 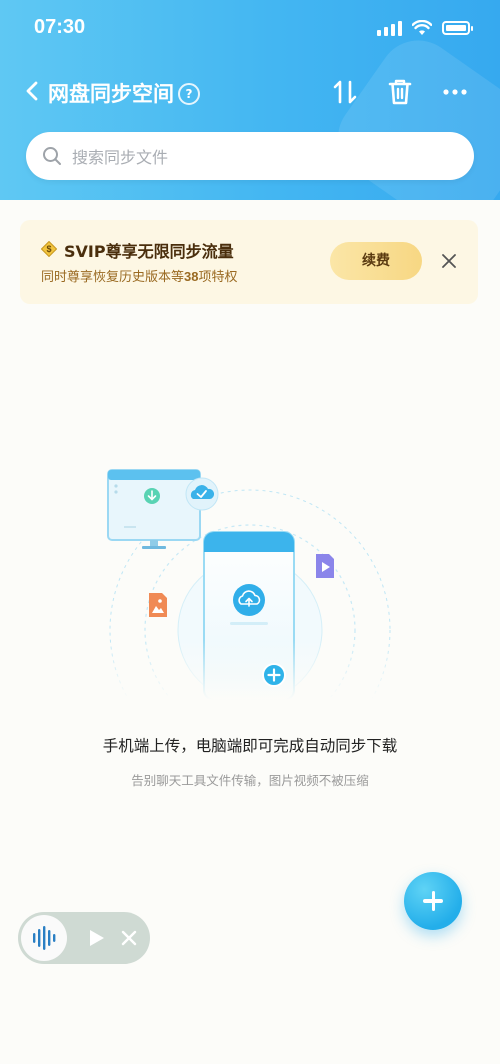 What do you see at coordinates (250, 780) in the screenshot?
I see `empty-state-subtitle: 告别聊天工具文件传输，图片视频不被压缩` at bounding box center [250, 780].